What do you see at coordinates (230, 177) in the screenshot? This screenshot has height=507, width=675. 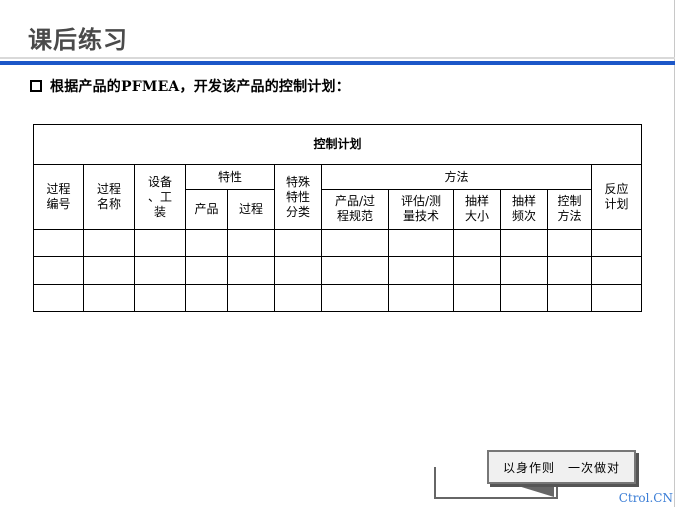 I see `header-characteristics: 特性` at bounding box center [230, 177].